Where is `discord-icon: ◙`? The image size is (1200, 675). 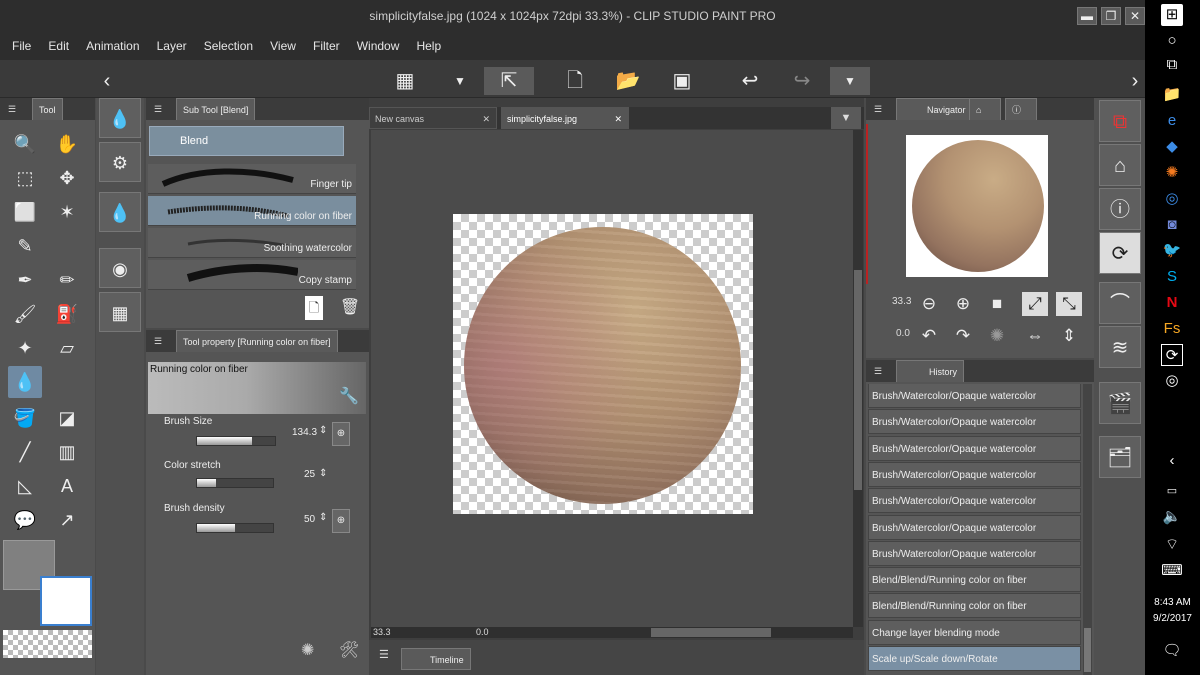
discord-icon: ◙ is located at coordinates (1172, 225).